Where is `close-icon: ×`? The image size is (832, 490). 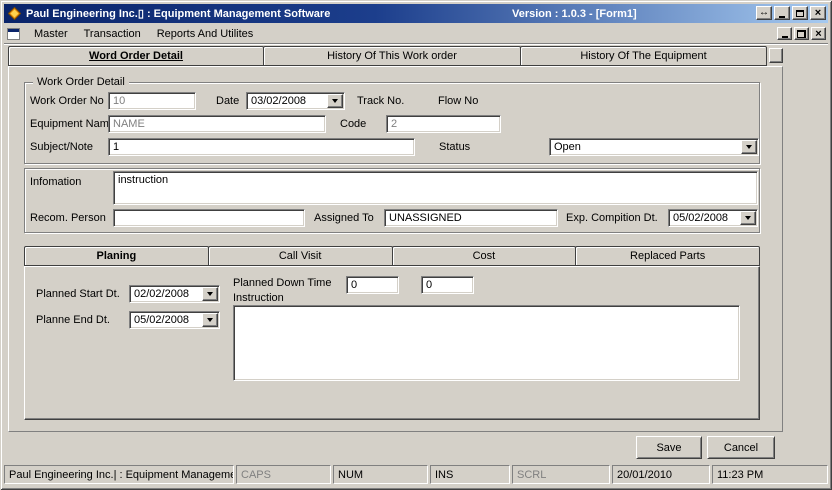 close-icon: × is located at coordinates (818, 13).